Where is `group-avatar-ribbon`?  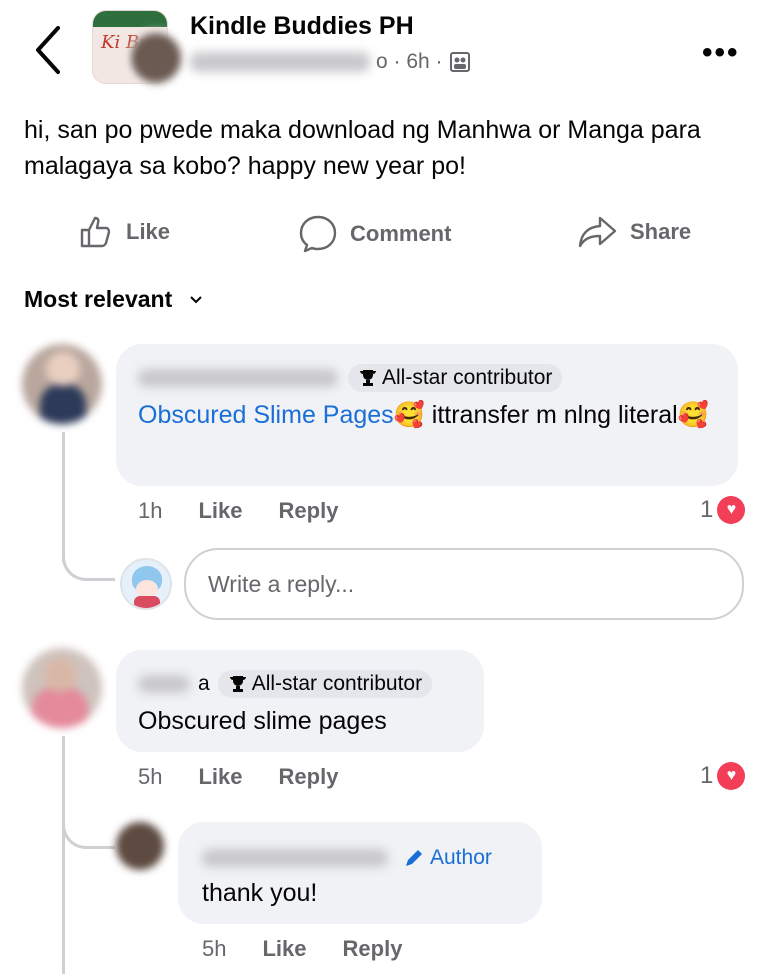 group-avatar-ribbon is located at coordinates (130, 19).